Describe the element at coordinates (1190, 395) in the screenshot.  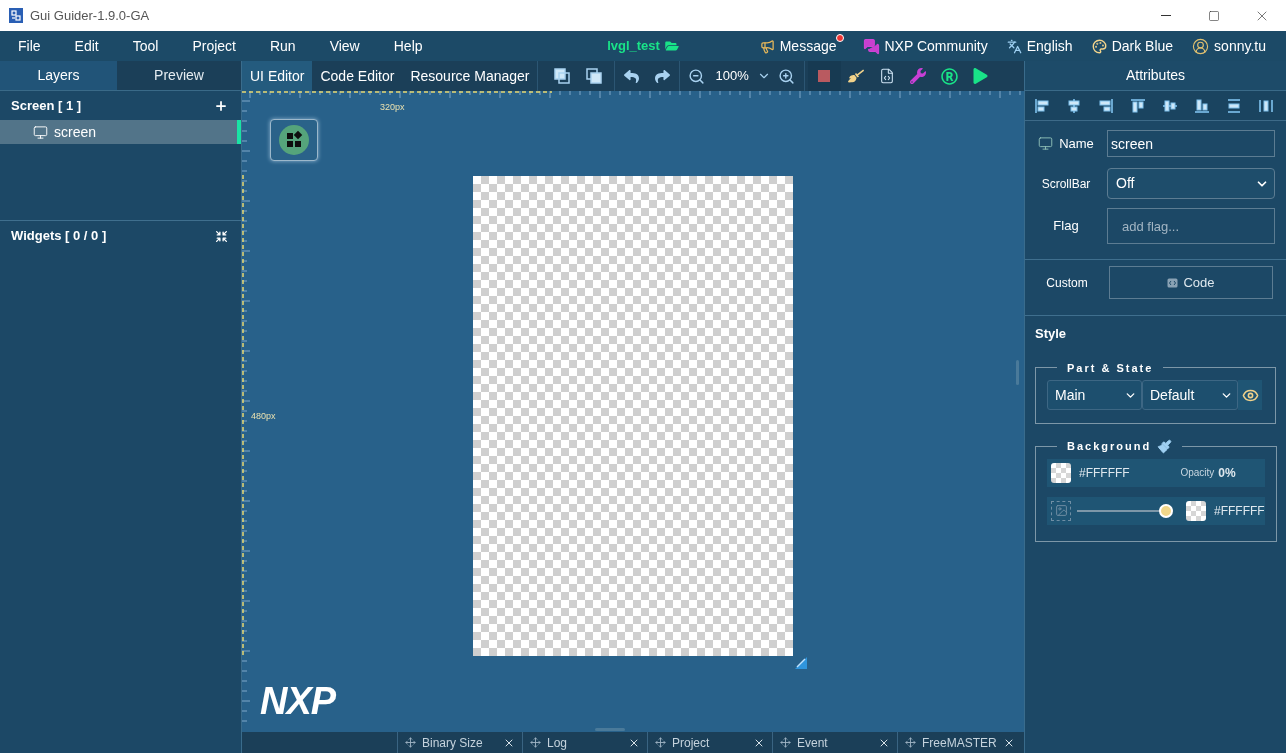
I see `state-select: Default` at that location.